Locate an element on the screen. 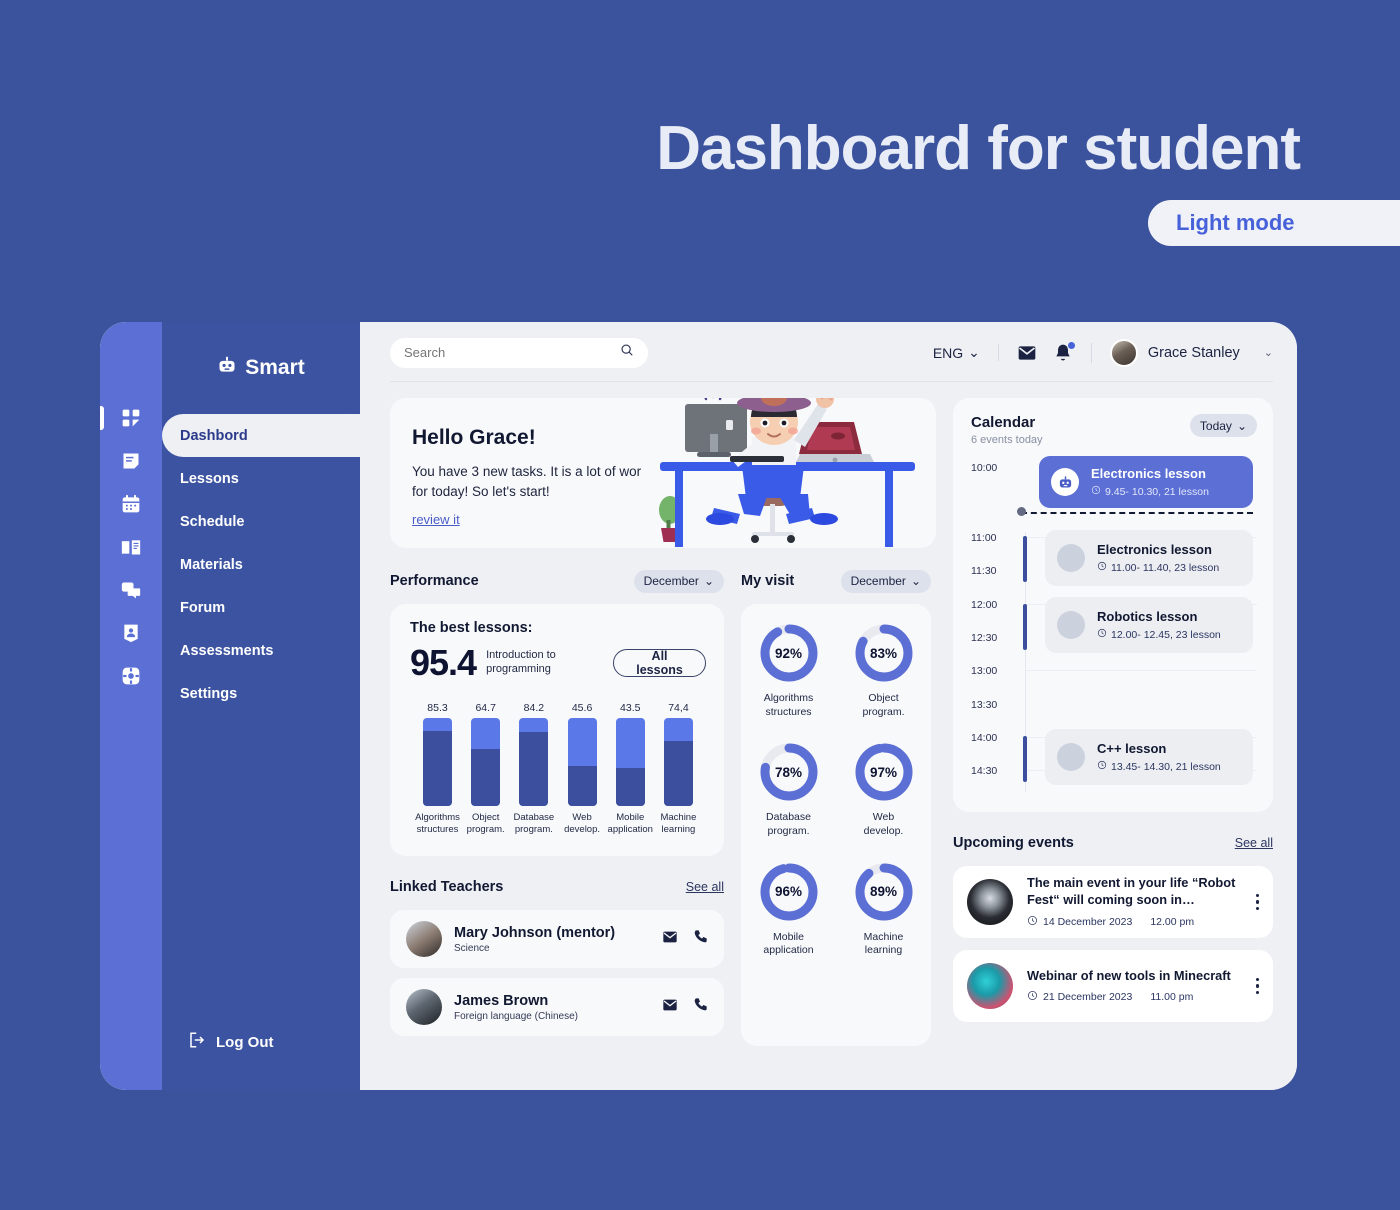  event-meta: 14 December 2023 12.00 pm is located at coordinates (1136, 922).